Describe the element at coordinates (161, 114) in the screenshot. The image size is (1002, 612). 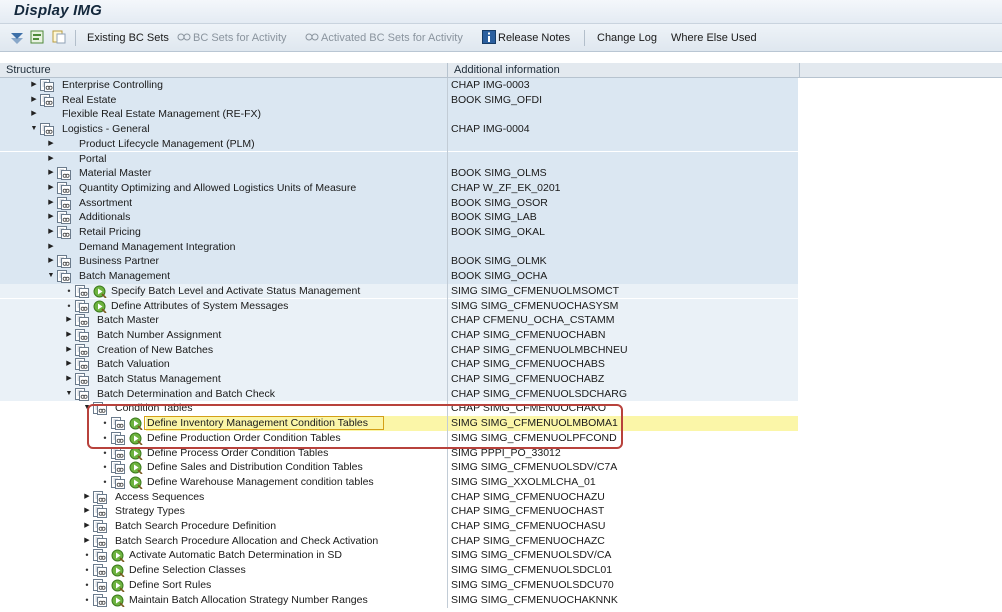
I see `node-label: Flexible Real Estate Management (RE-FX)` at that location.